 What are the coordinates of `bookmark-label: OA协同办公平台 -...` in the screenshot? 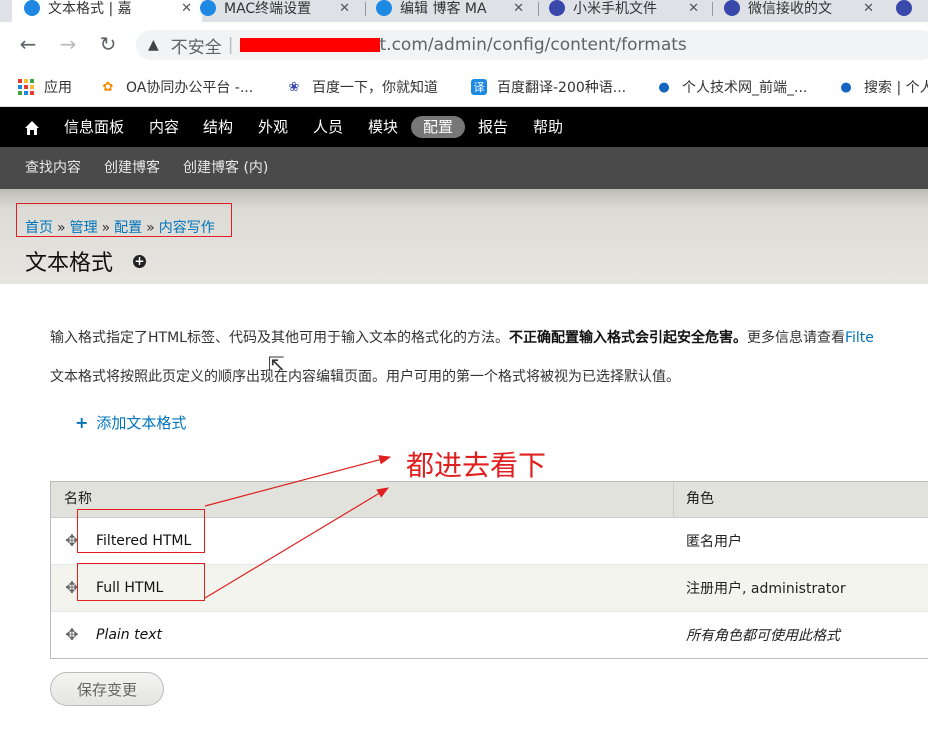 It's located at (190, 88).